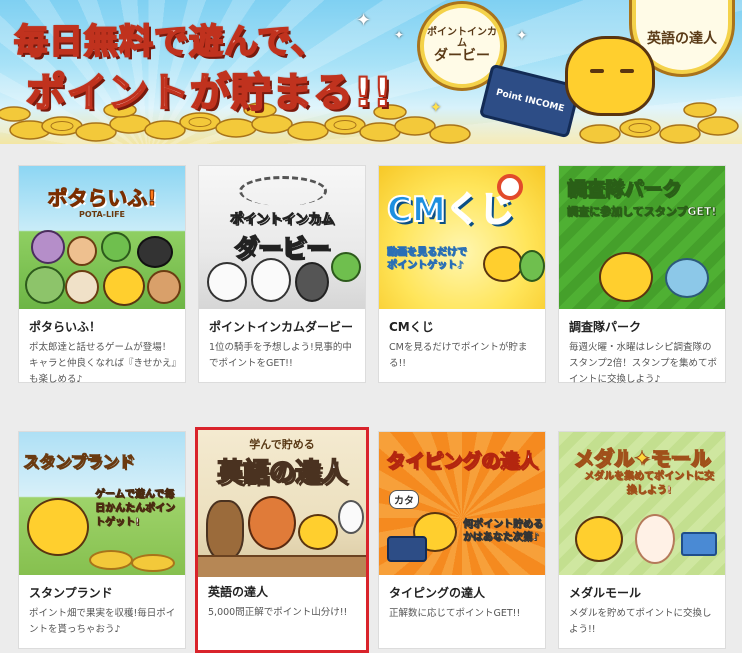  I want to click on game-description: メダルを貯めてポイントに交換しよう!!, so click(640, 621).